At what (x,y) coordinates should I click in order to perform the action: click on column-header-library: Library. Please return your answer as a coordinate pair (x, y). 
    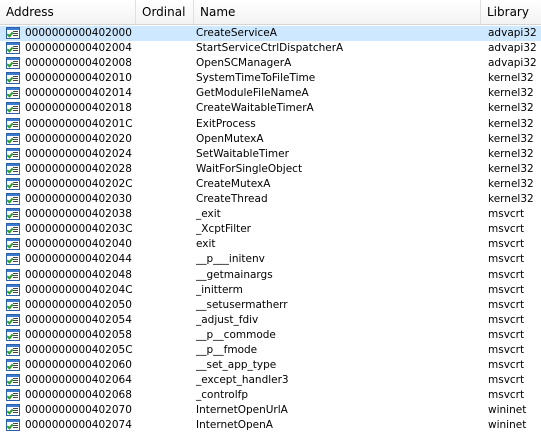
    Looking at the image, I should click on (511, 12).